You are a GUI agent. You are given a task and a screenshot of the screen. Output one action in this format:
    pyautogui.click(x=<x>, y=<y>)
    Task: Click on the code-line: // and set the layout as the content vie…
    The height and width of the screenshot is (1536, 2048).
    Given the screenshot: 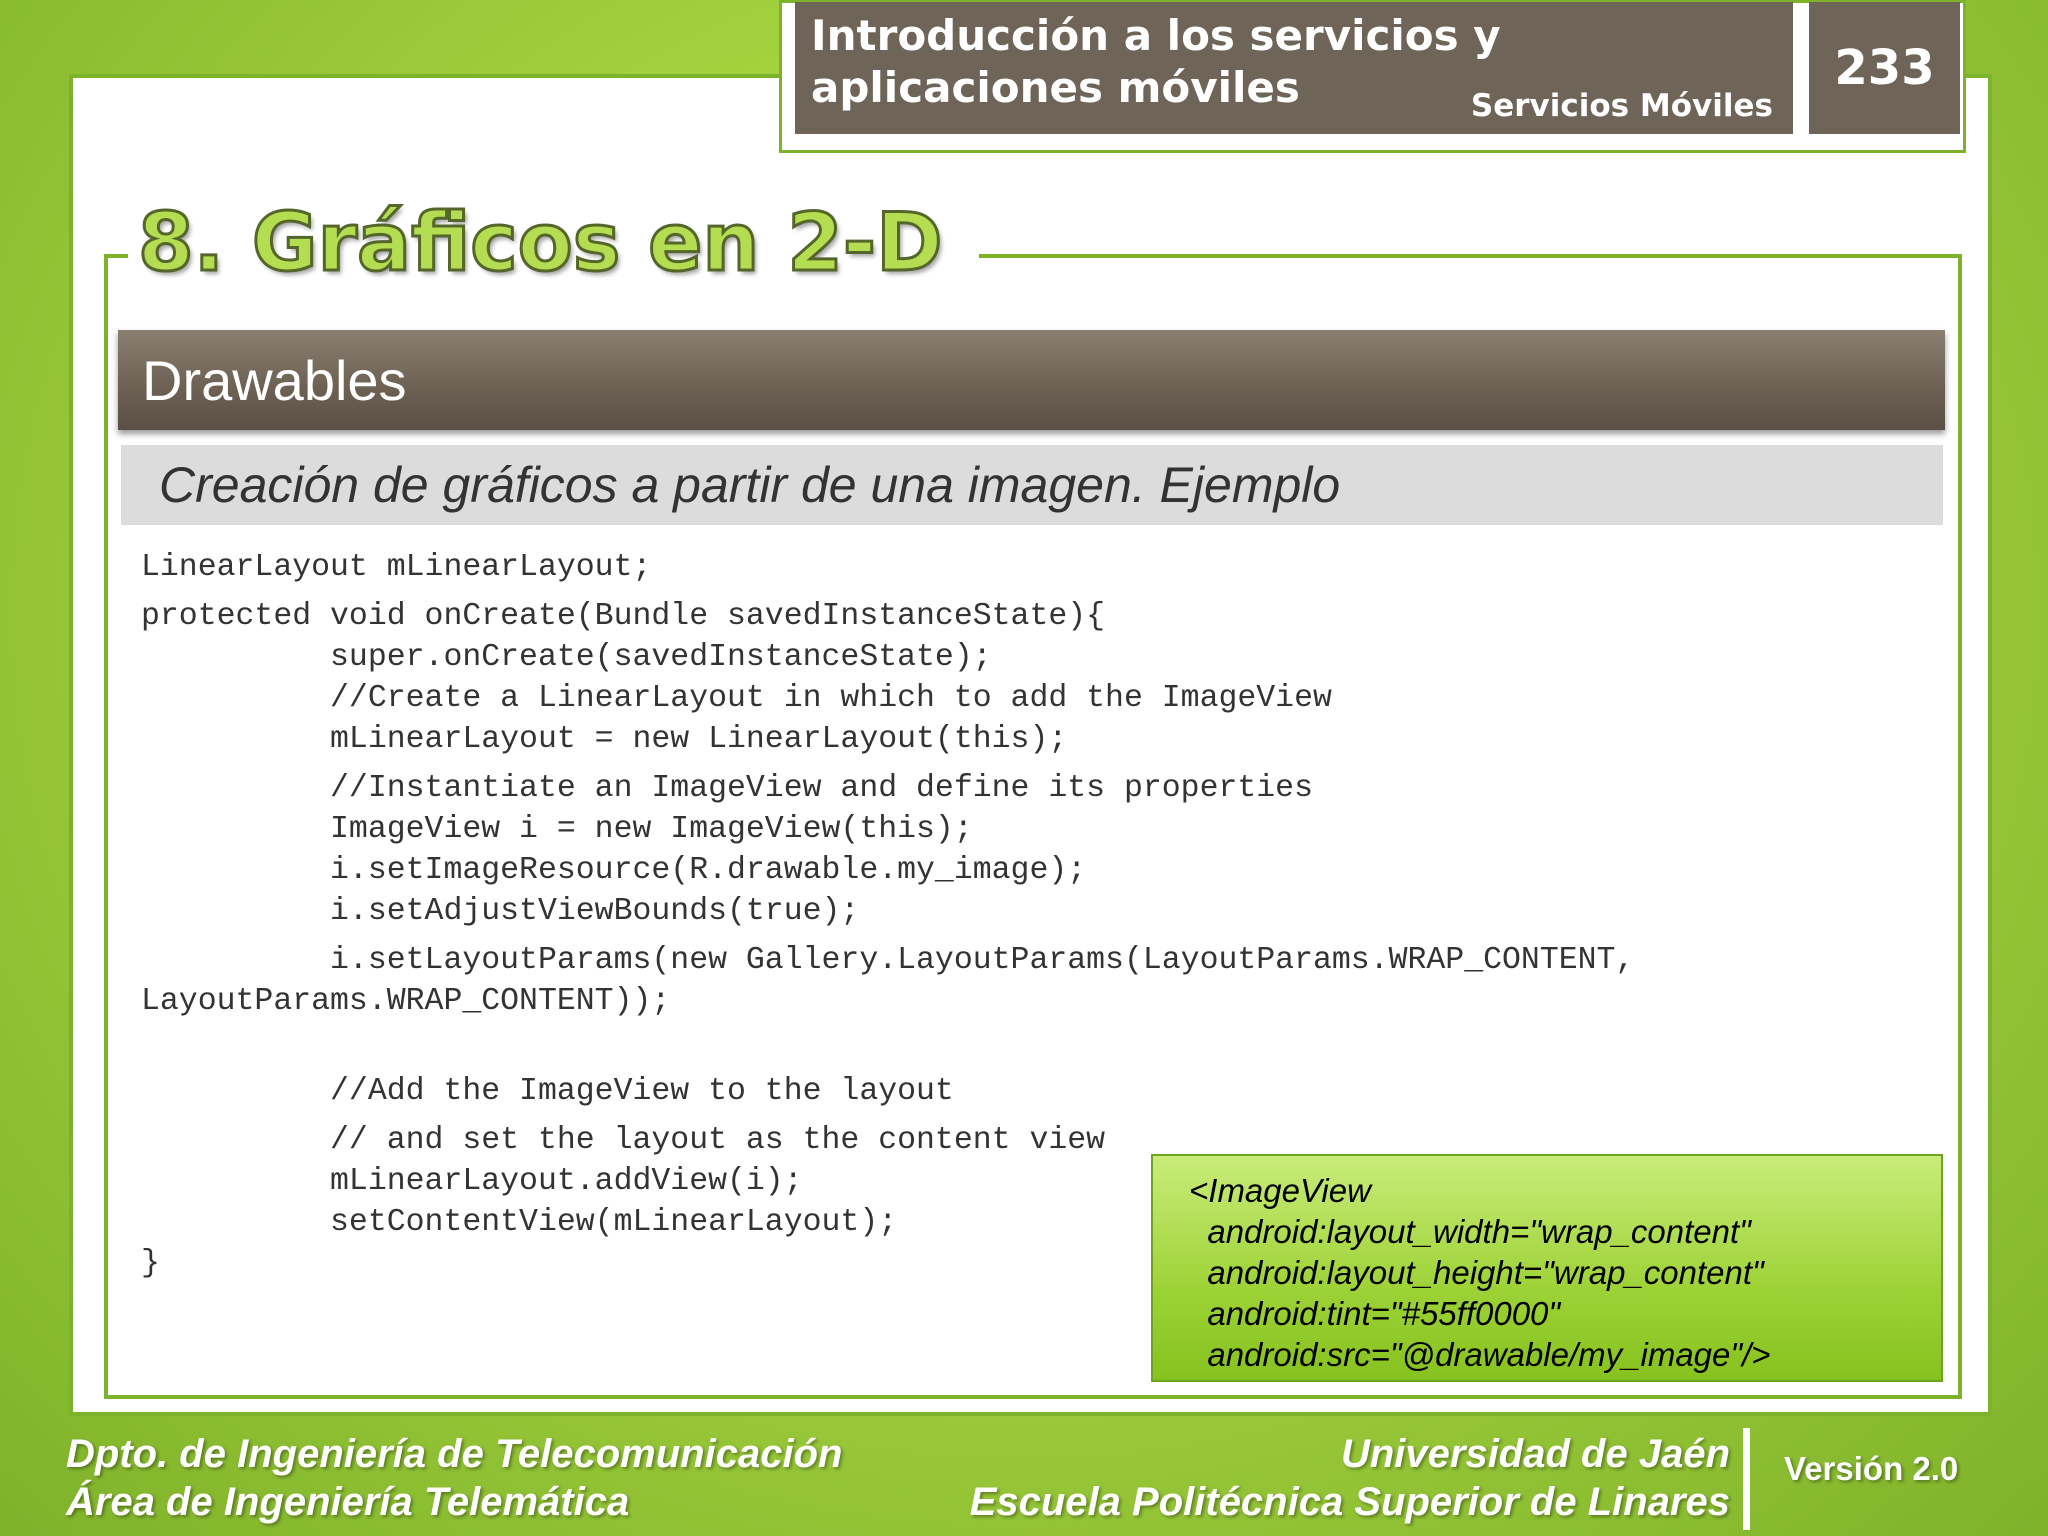 What is the action you would take?
    pyautogui.click(x=623, y=1140)
    